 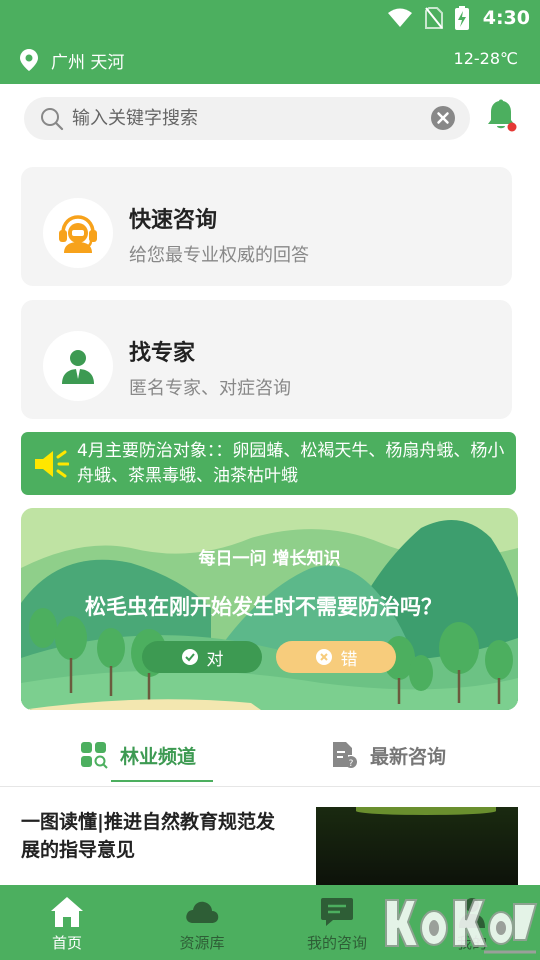 I want to click on search-bar, so click(x=247, y=118).